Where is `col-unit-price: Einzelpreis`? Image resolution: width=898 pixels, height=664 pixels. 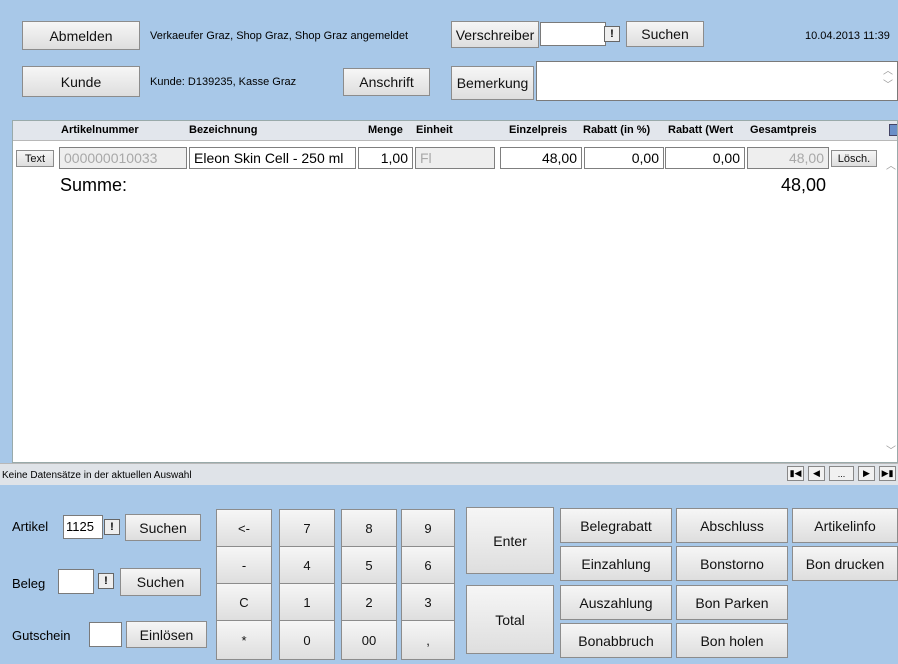 col-unit-price: Einzelpreis is located at coordinates (538, 130).